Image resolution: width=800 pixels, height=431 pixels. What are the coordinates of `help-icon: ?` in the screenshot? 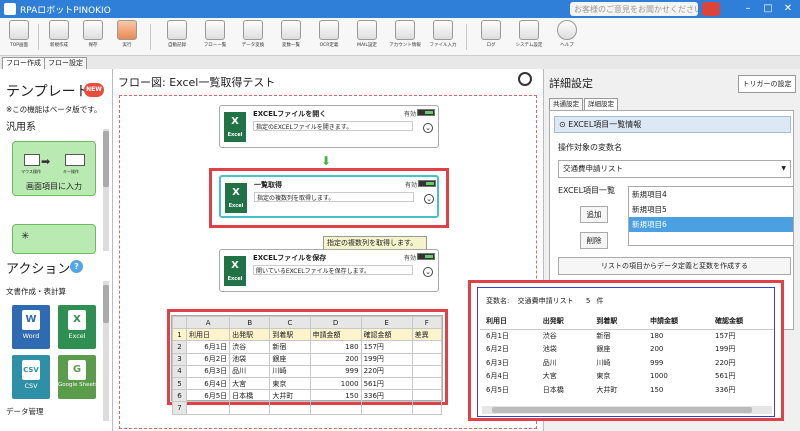 It's located at (76, 266).